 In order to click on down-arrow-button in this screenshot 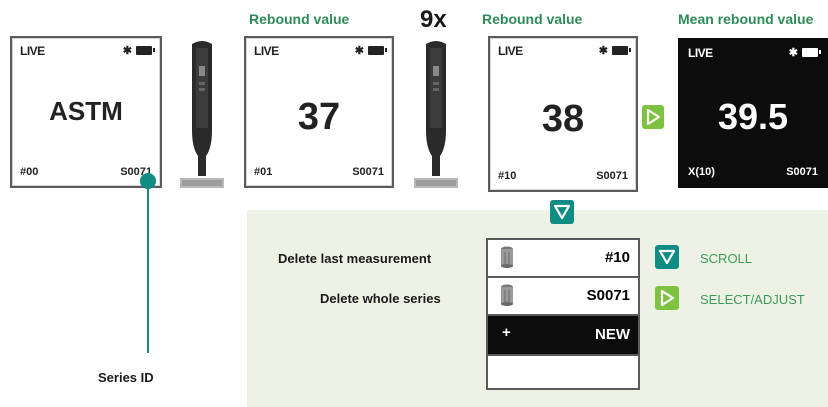, I will do `click(562, 212)`.